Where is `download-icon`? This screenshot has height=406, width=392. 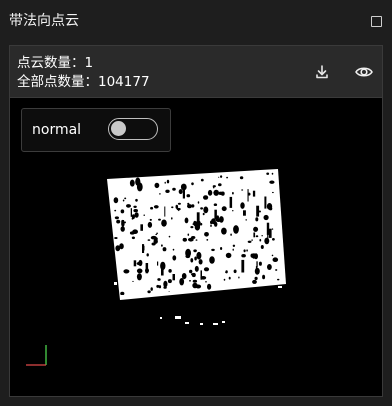
download-icon is located at coordinates (322, 72).